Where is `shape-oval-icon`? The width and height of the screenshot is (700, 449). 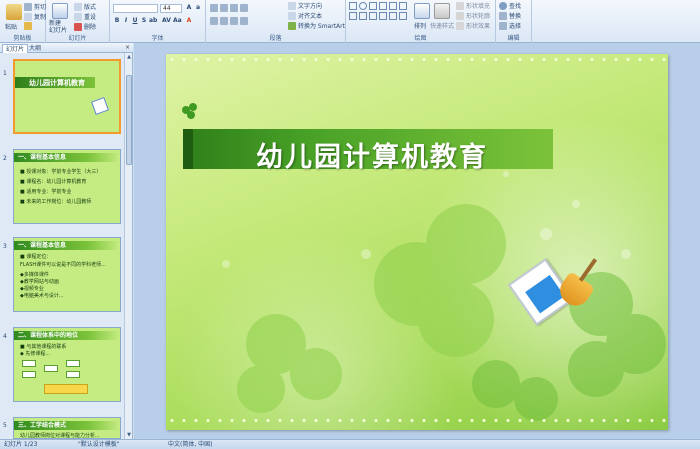
shape-oval-icon is located at coordinates (363, 6).